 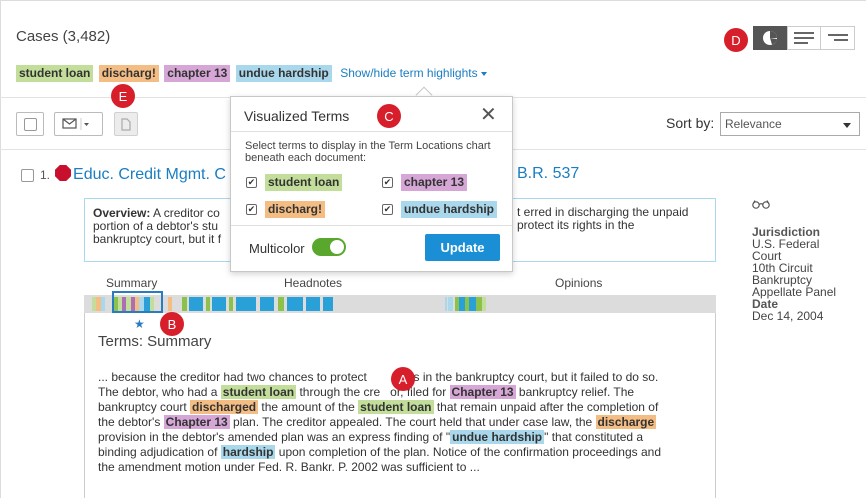 What do you see at coordinates (313, 283) in the screenshot?
I see `tab-headnotes: Headnotes` at bounding box center [313, 283].